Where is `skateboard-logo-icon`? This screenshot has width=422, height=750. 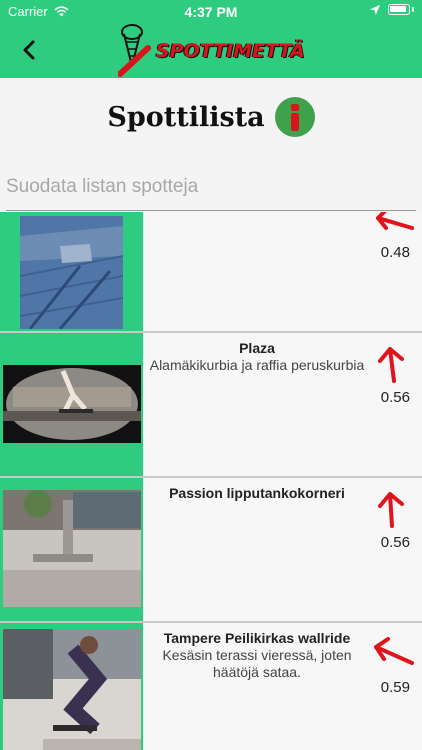 skateboard-logo-icon is located at coordinates (134, 50).